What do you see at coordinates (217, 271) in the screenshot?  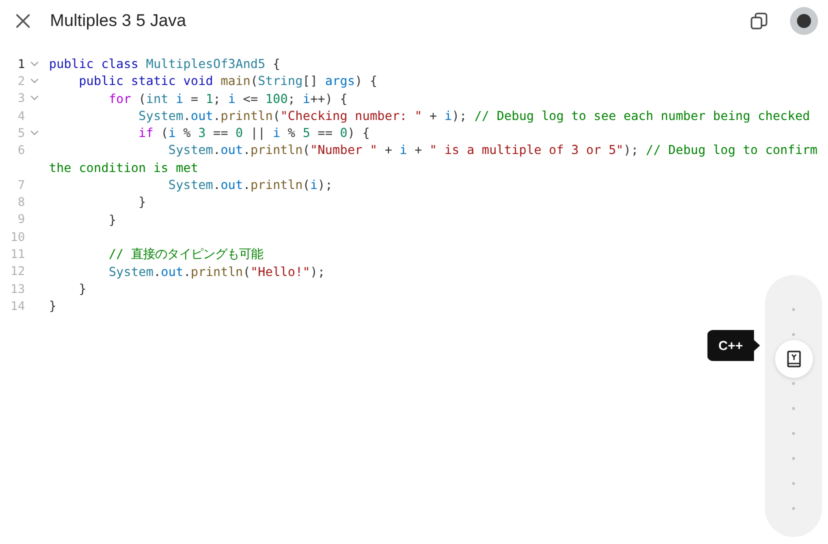 I see `code-line: System.out.println("Hello!");` at bounding box center [217, 271].